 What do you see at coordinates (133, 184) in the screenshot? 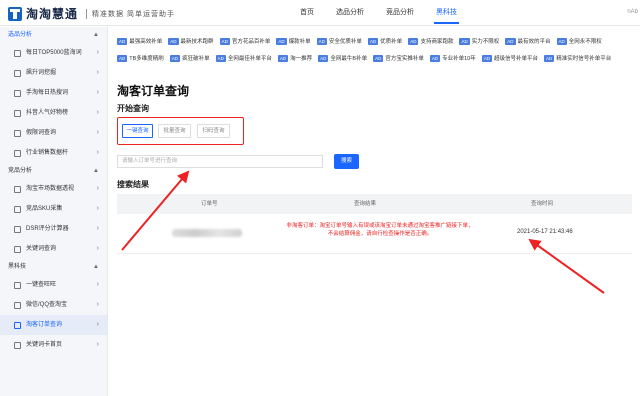
I see `results-title: 搜索结果` at bounding box center [133, 184].